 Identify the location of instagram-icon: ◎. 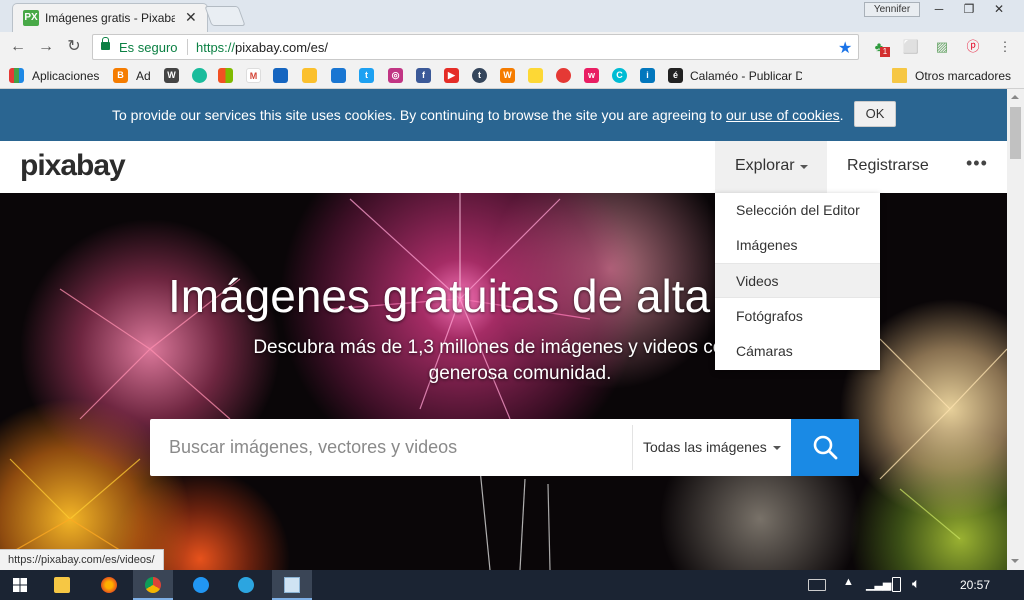
(395, 75).